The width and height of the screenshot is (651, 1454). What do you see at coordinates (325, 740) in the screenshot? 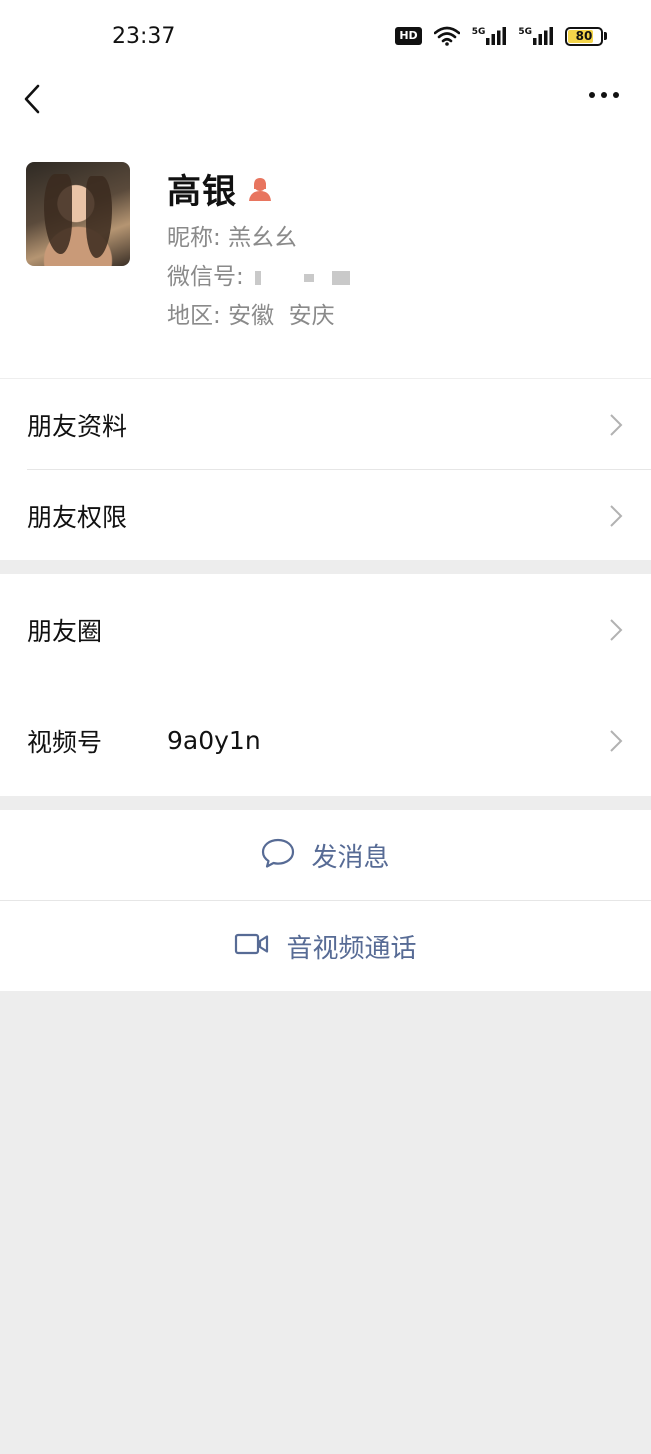
I see `menu-item-channels: 视频号 9a0y1n` at bounding box center [325, 740].